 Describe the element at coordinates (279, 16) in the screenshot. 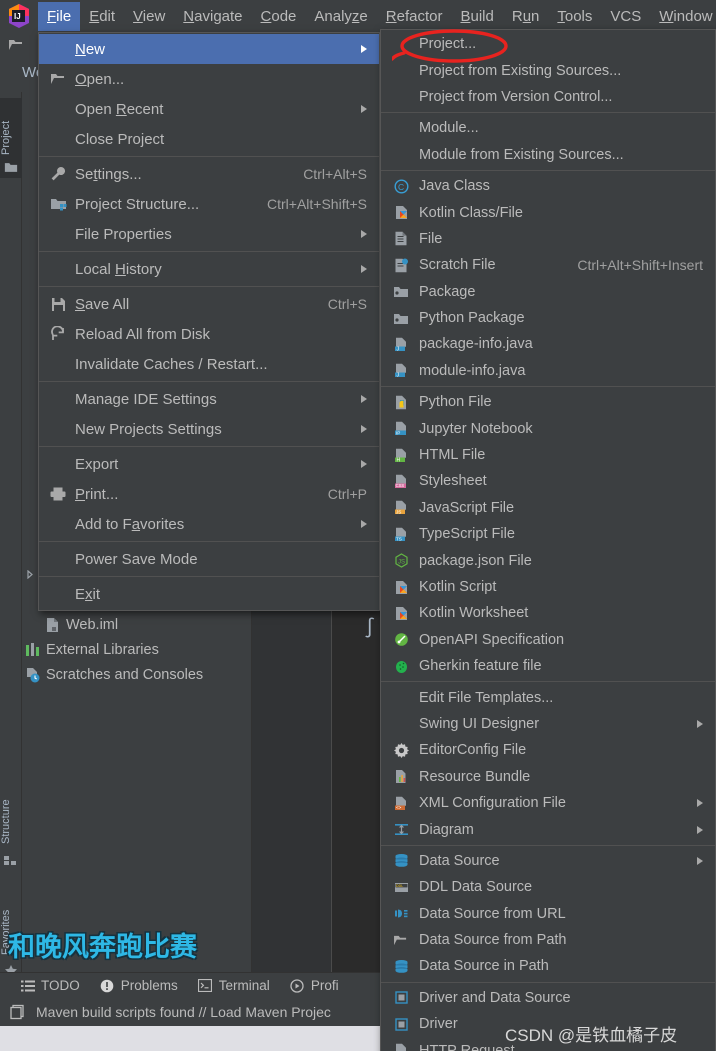

I see `menubar-item-code: Code` at that location.